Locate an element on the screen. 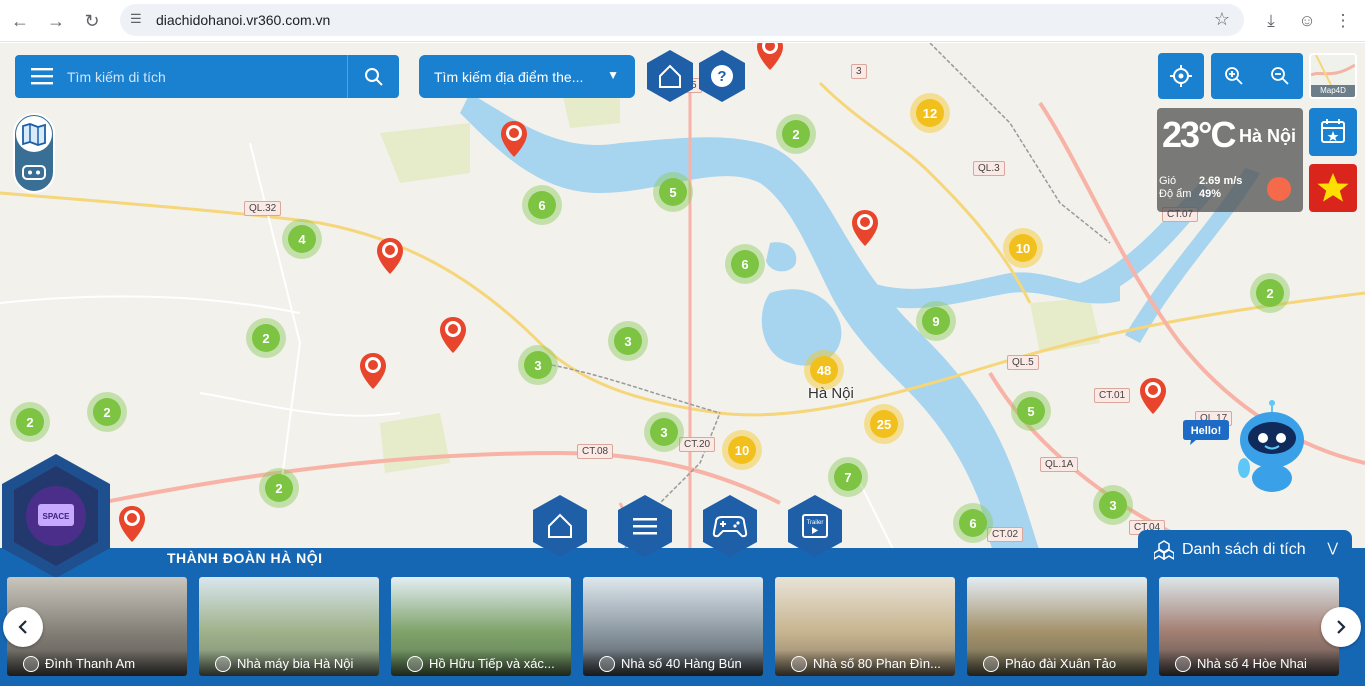  forward-icon: → is located at coordinates (56, 21).